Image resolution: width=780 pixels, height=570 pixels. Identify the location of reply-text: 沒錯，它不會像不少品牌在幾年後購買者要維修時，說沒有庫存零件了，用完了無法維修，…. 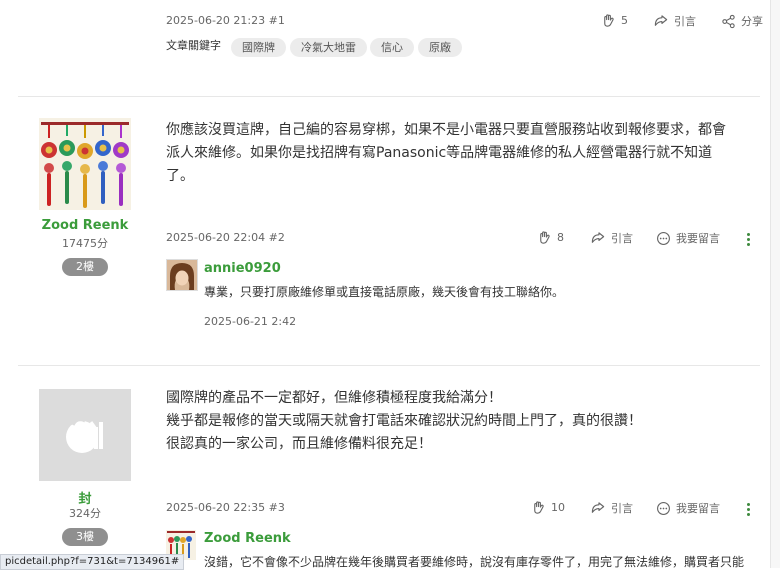
(474, 562).